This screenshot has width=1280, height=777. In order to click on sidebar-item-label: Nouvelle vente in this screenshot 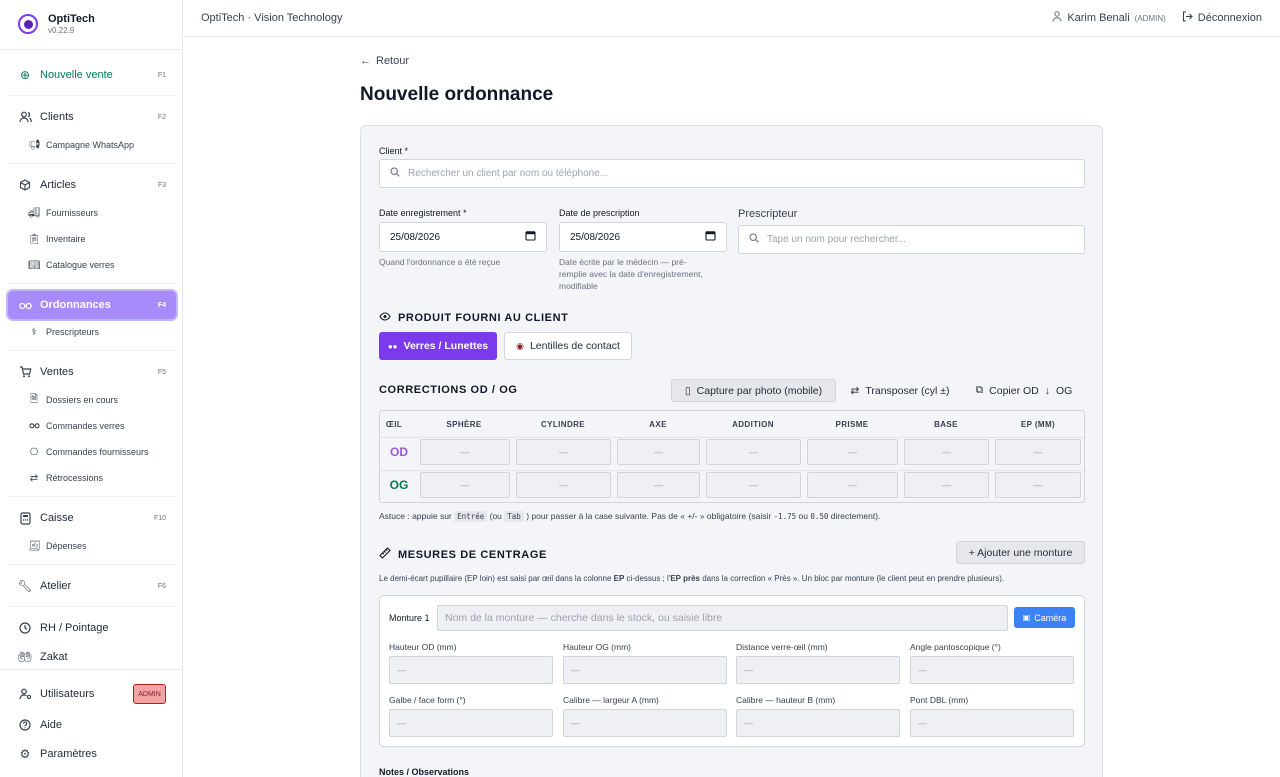, I will do `click(76, 75)`.